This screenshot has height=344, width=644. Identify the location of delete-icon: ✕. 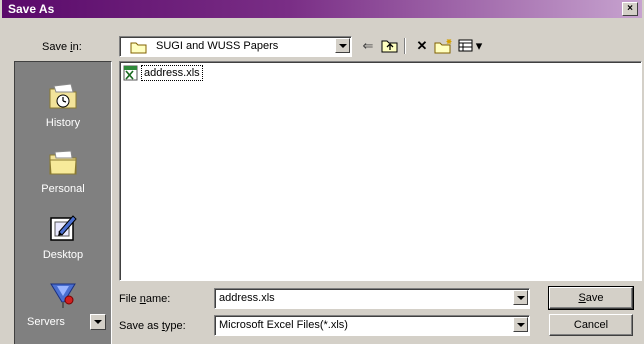
(422, 45).